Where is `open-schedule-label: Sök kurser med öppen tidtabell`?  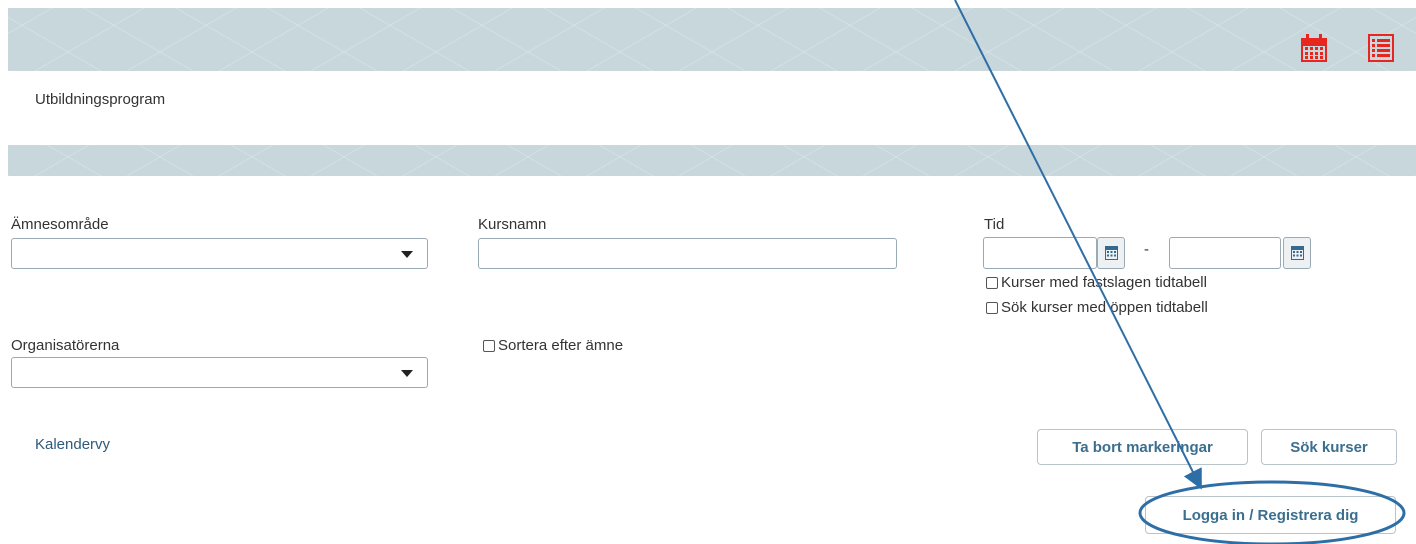
open-schedule-label: Sök kurser med öppen tidtabell is located at coordinates (1104, 307).